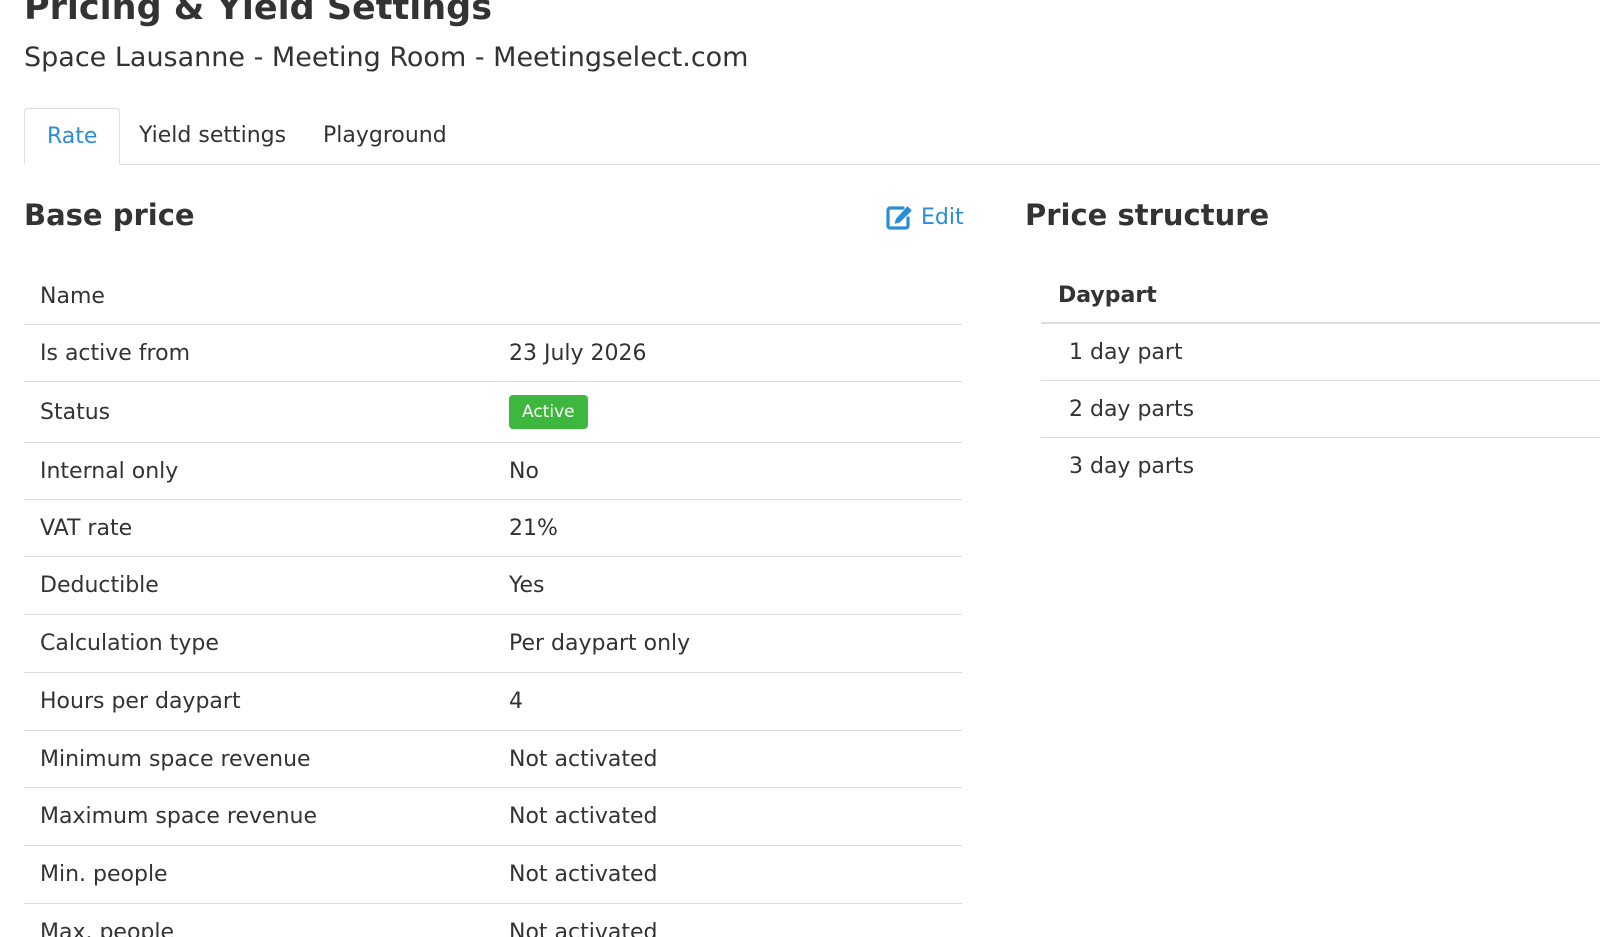  Describe the element at coordinates (212, 136) in the screenshot. I see `tab-yield-settings: Yield settings` at that location.